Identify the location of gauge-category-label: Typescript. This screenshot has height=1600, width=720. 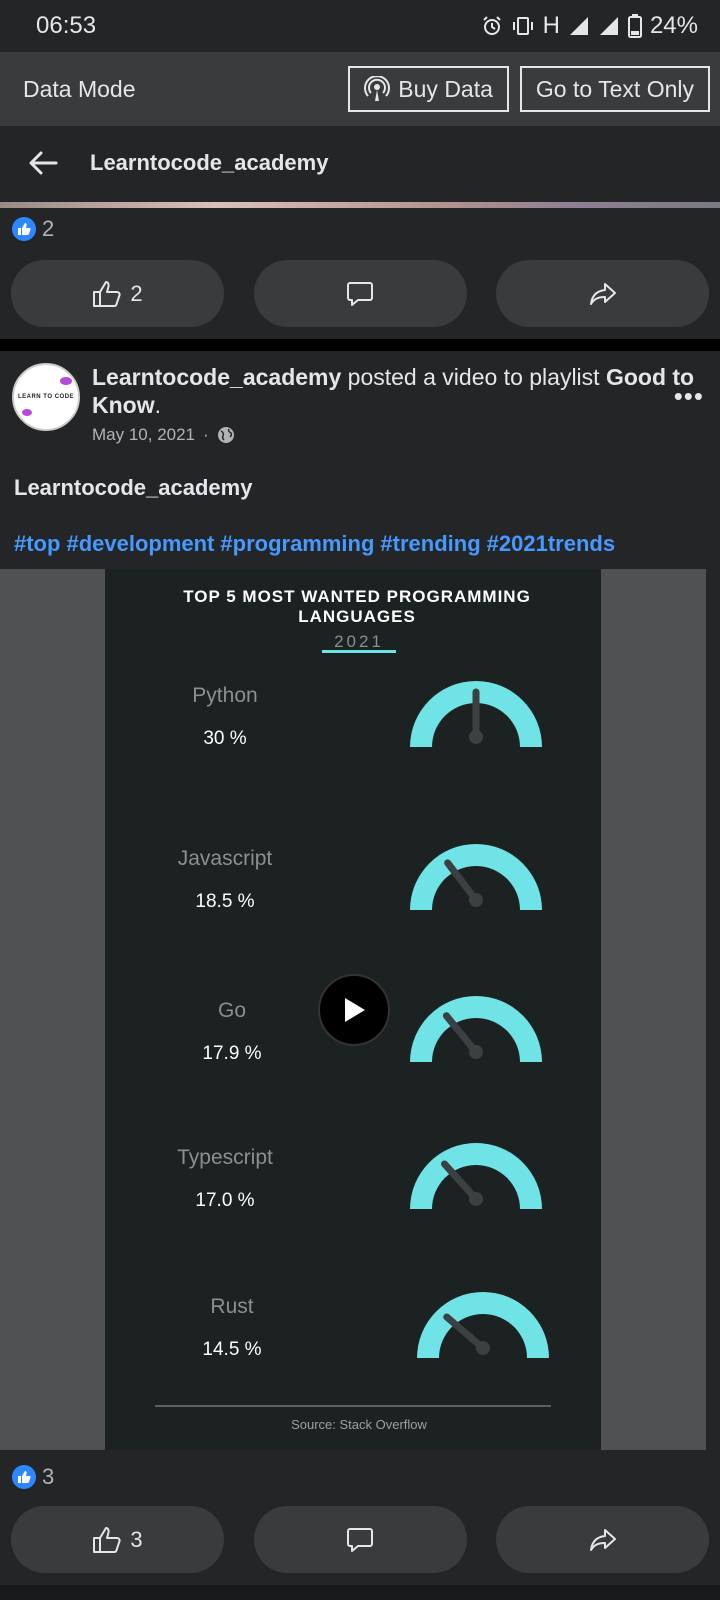
(225, 1157).